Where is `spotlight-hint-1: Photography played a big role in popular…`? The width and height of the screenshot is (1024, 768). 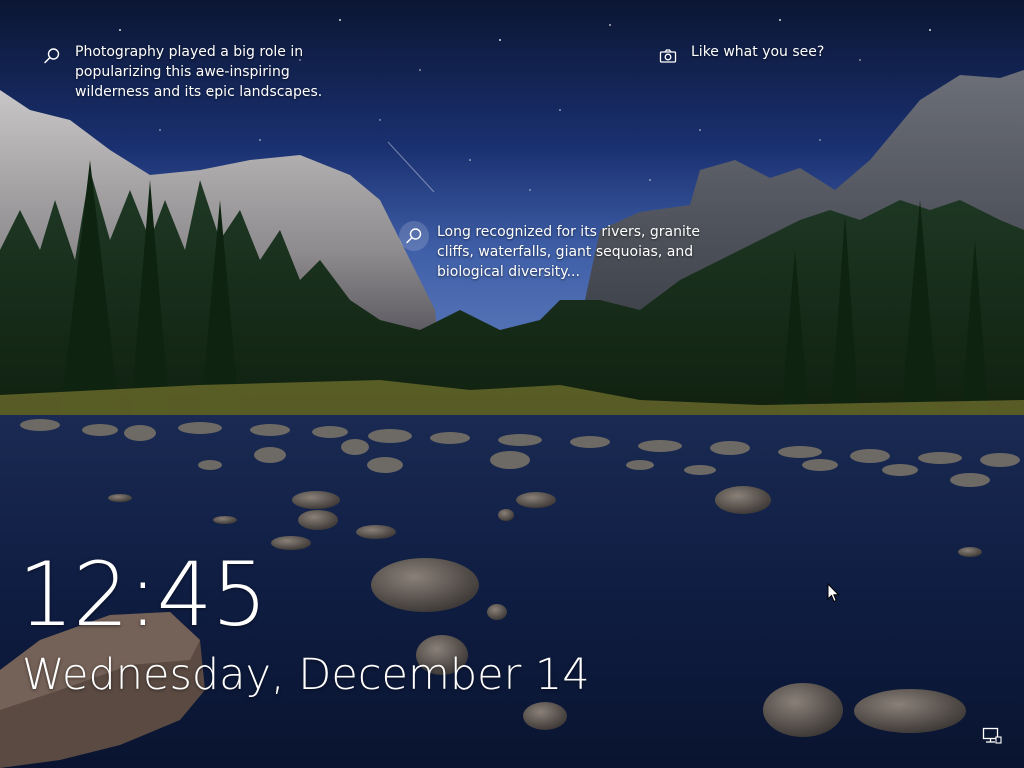
spotlight-hint-1: Photography played a big role in popular… is located at coordinates (179, 71).